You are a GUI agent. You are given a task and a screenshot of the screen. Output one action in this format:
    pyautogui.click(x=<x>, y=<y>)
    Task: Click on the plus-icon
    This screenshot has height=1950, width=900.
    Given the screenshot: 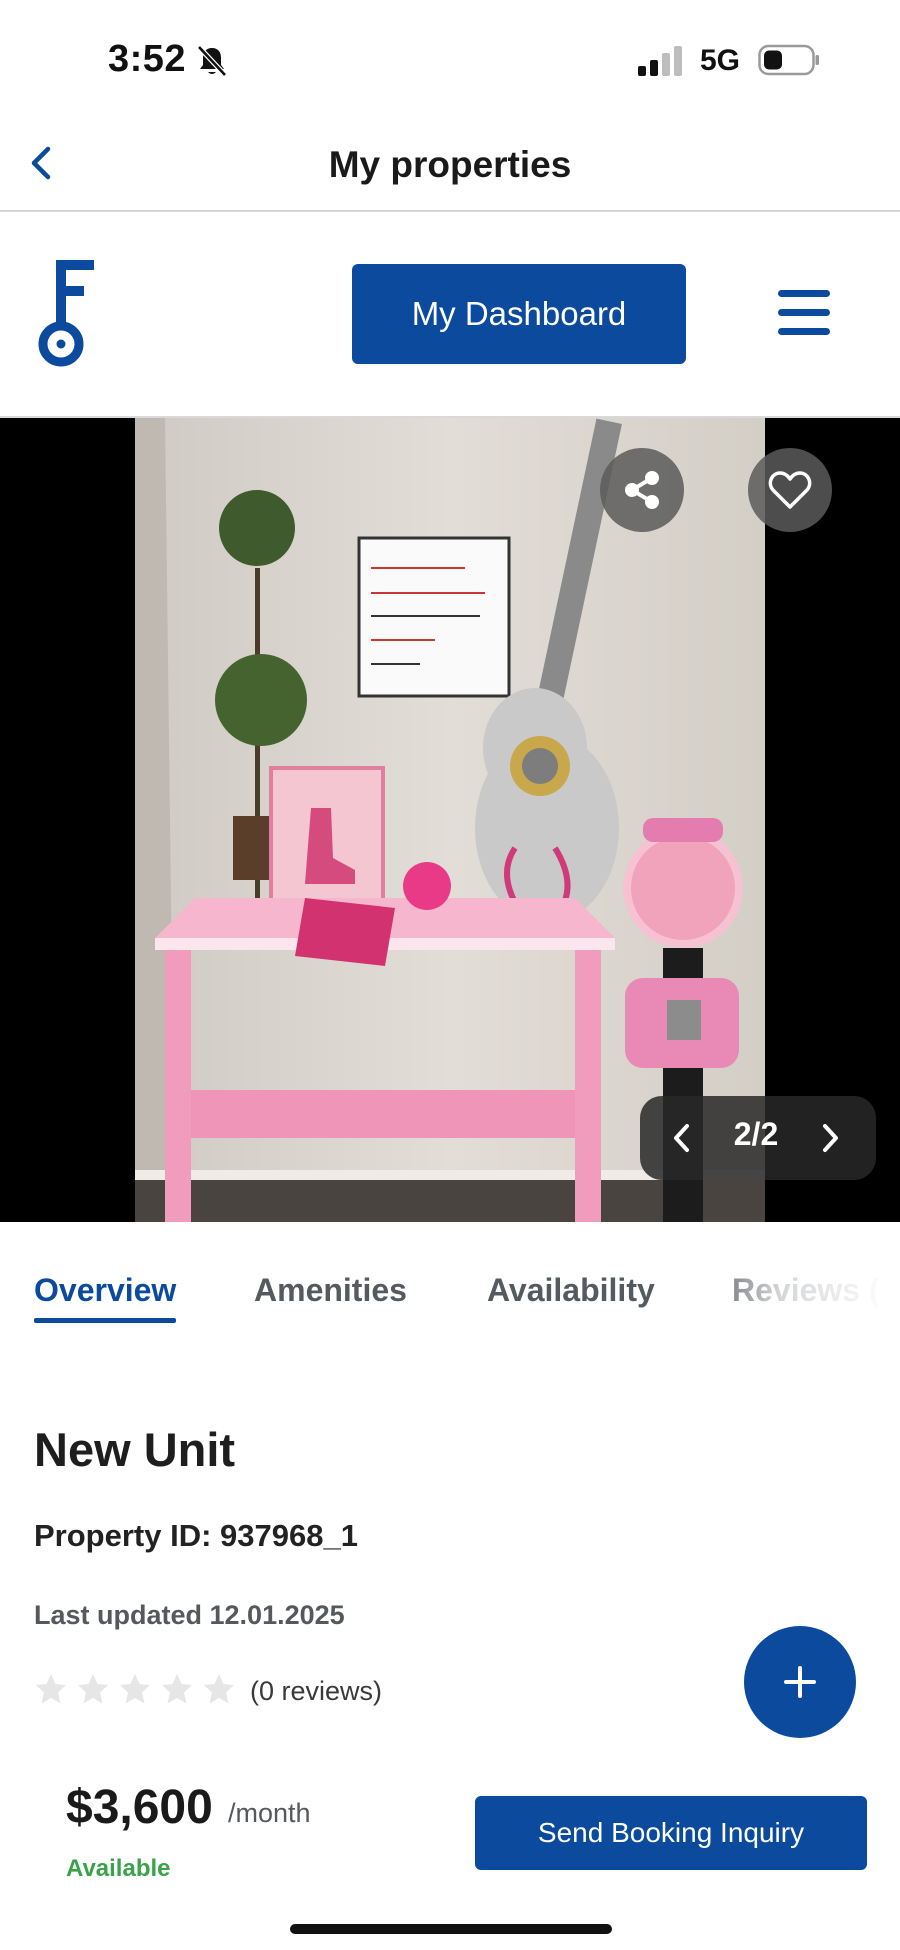 What is the action you would take?
    pyautogui.click(x=800, y=1682)
    